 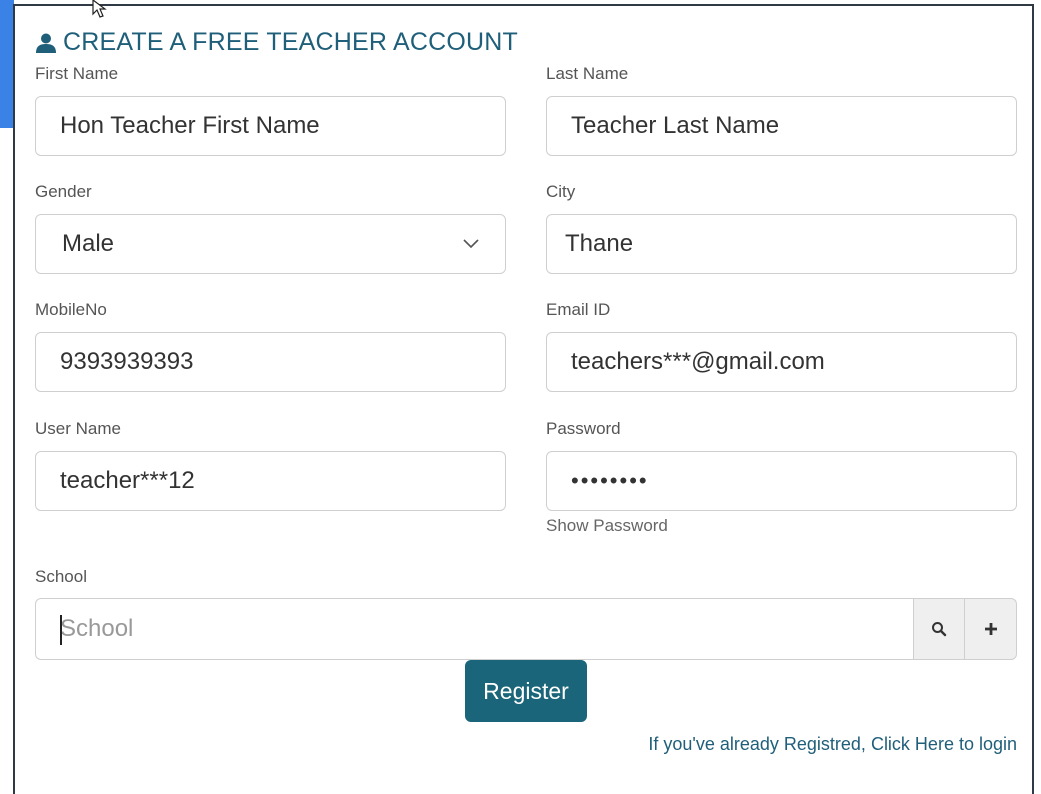 I want to click on first-name-field: Hon Teacher First Name, so click(x=270, y=126).